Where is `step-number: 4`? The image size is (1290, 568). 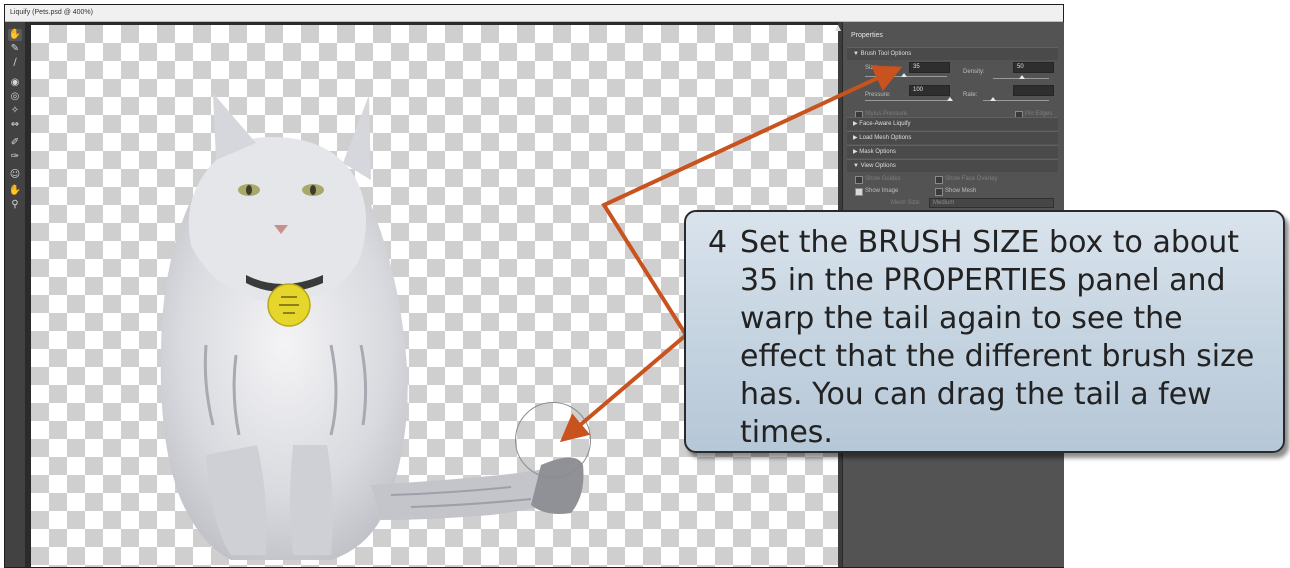 step-number: 4 is located at coordinates (718, 242).